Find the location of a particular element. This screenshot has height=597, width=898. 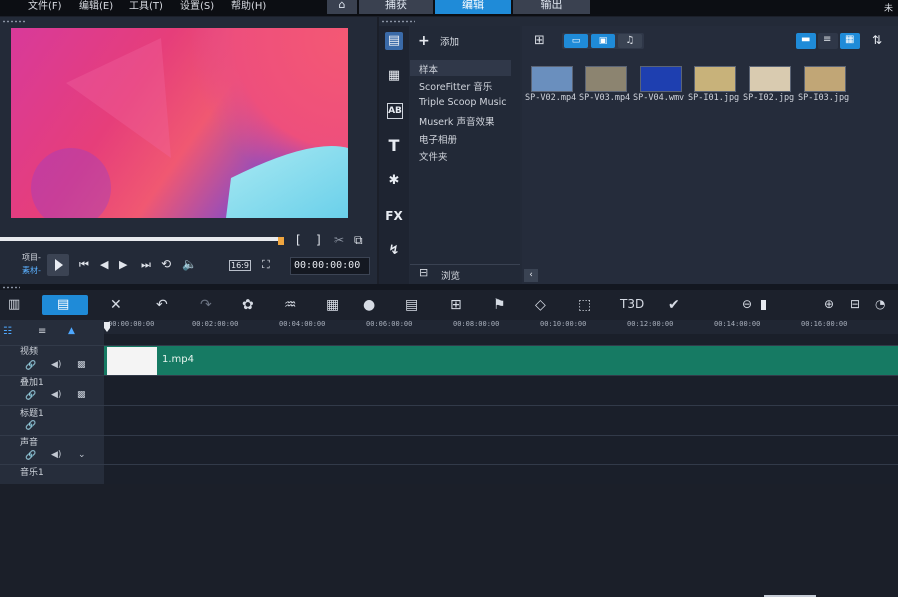

fit-project-icon: ⊟ is located at coordinates (855, 304).